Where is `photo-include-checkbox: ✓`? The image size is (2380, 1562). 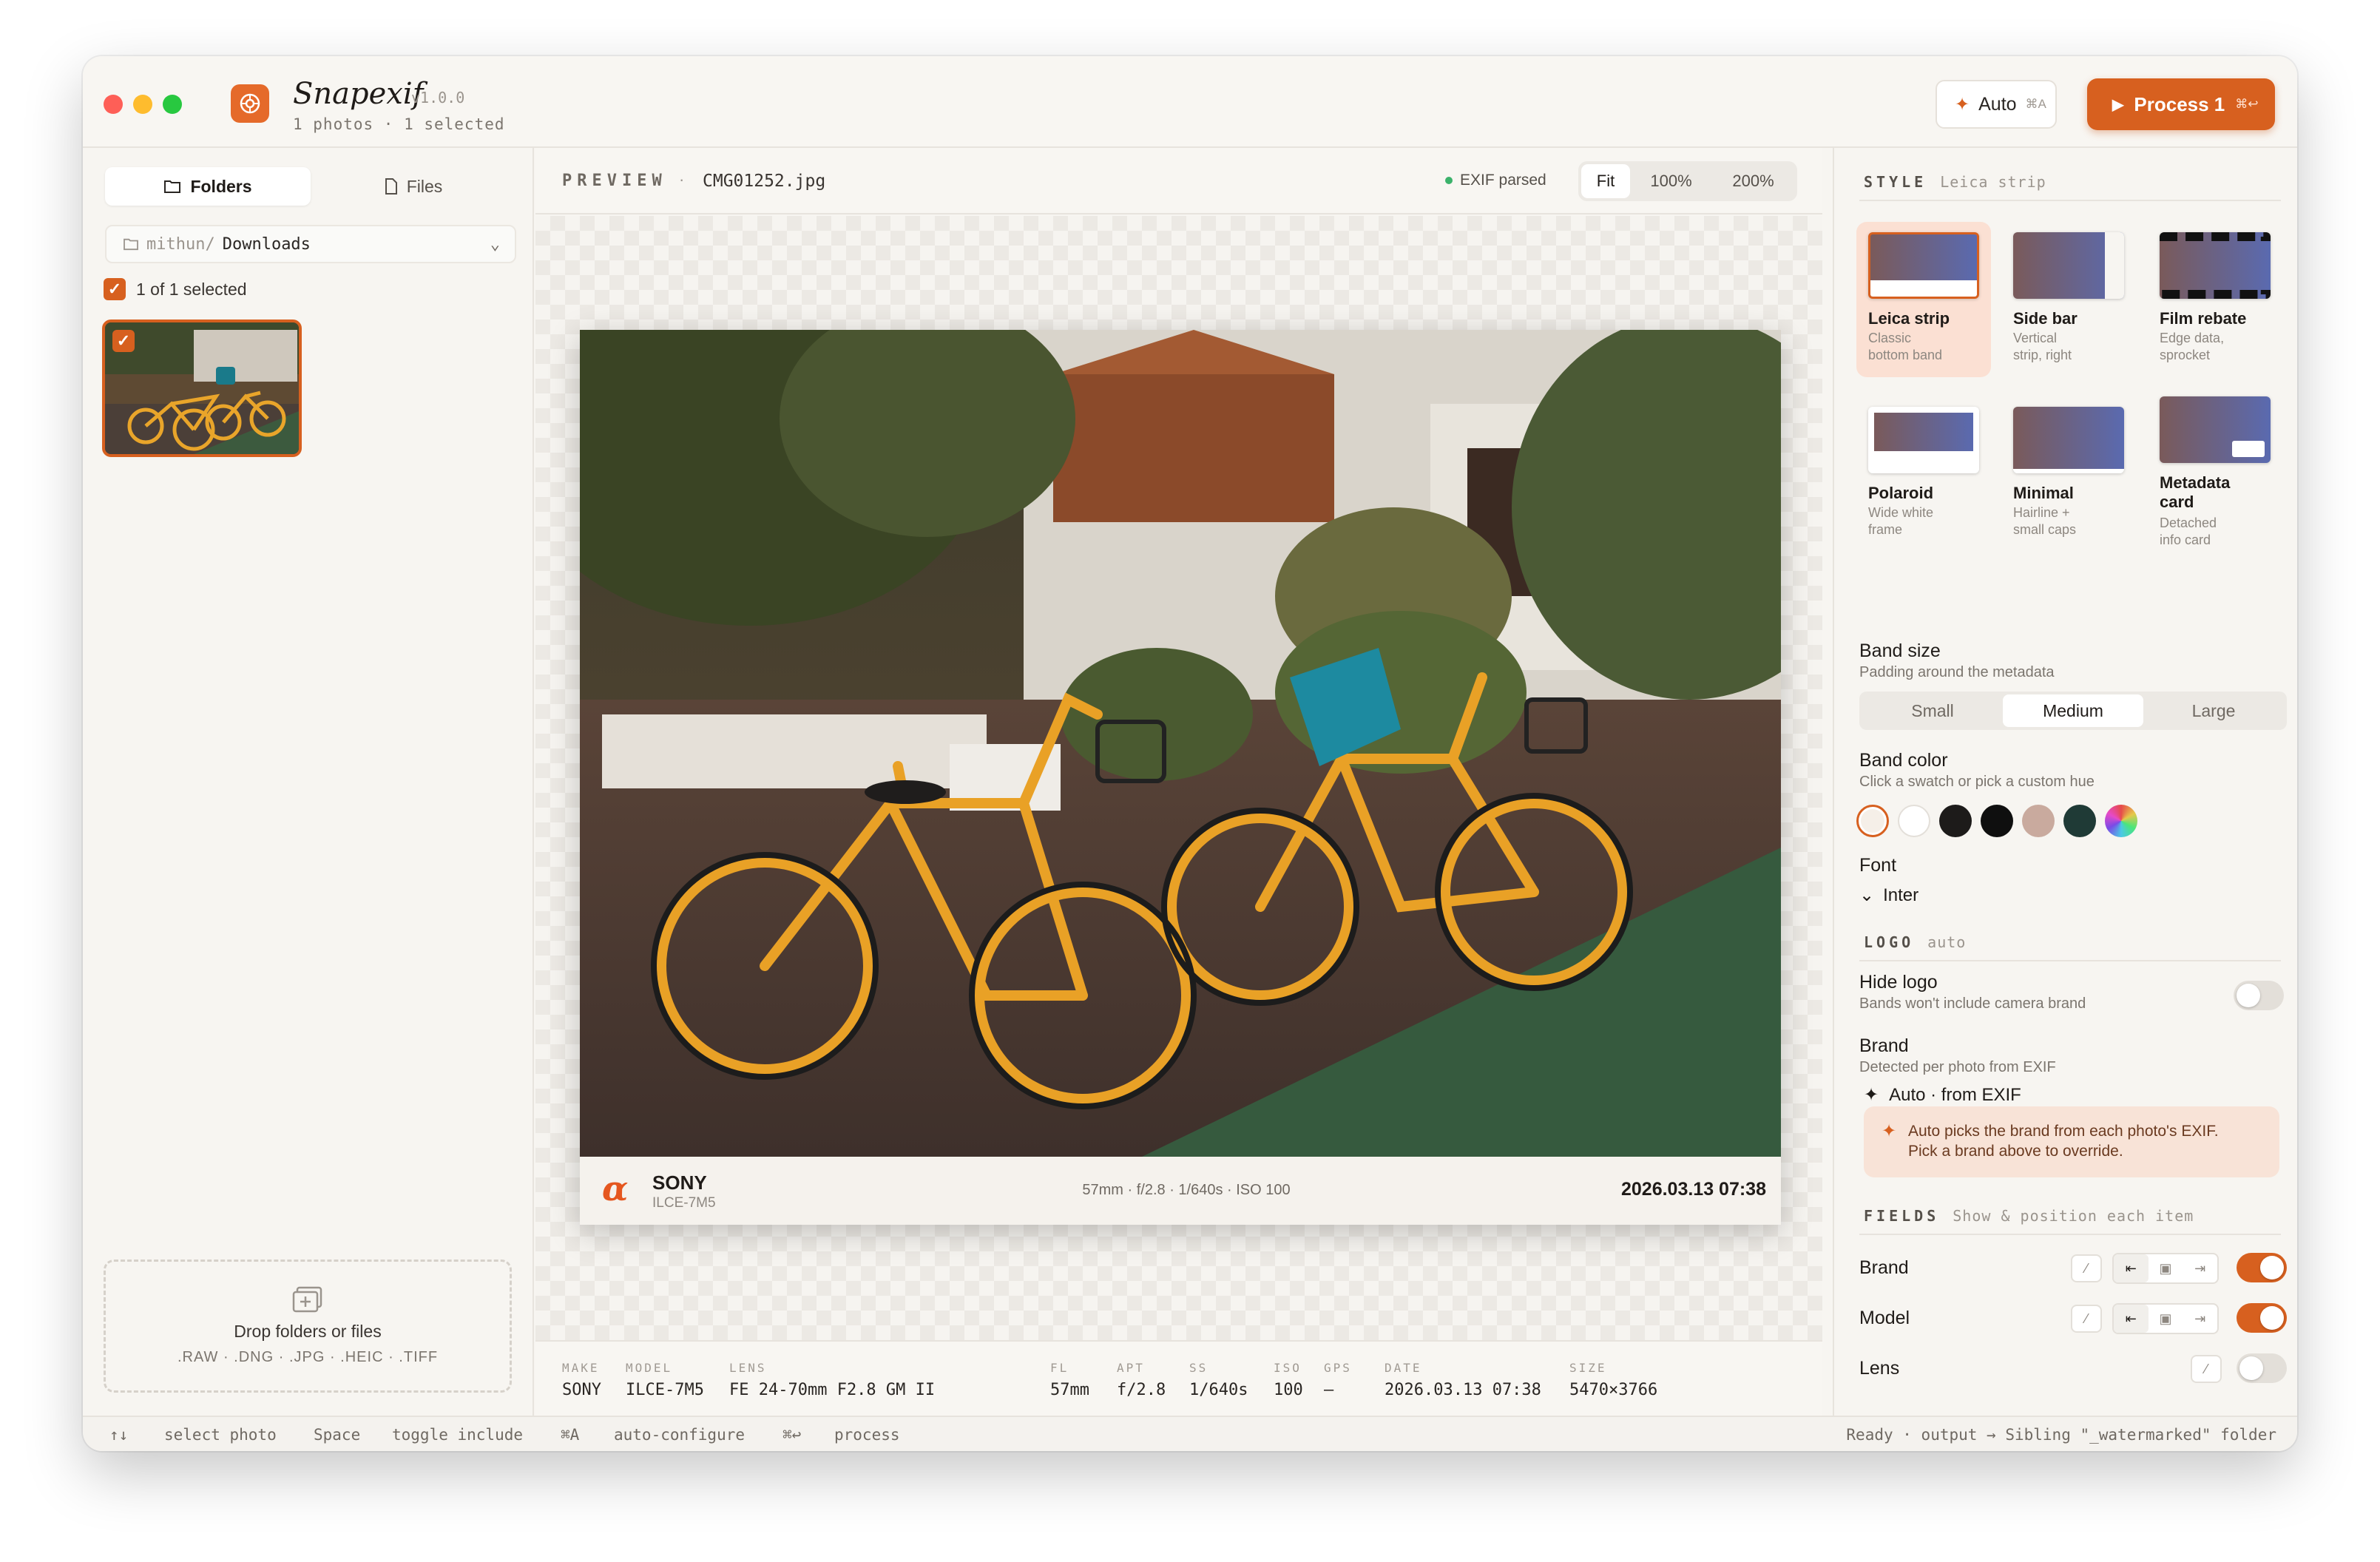
photo-include-checkbox: ✓ is located at coordinates (124, 341).